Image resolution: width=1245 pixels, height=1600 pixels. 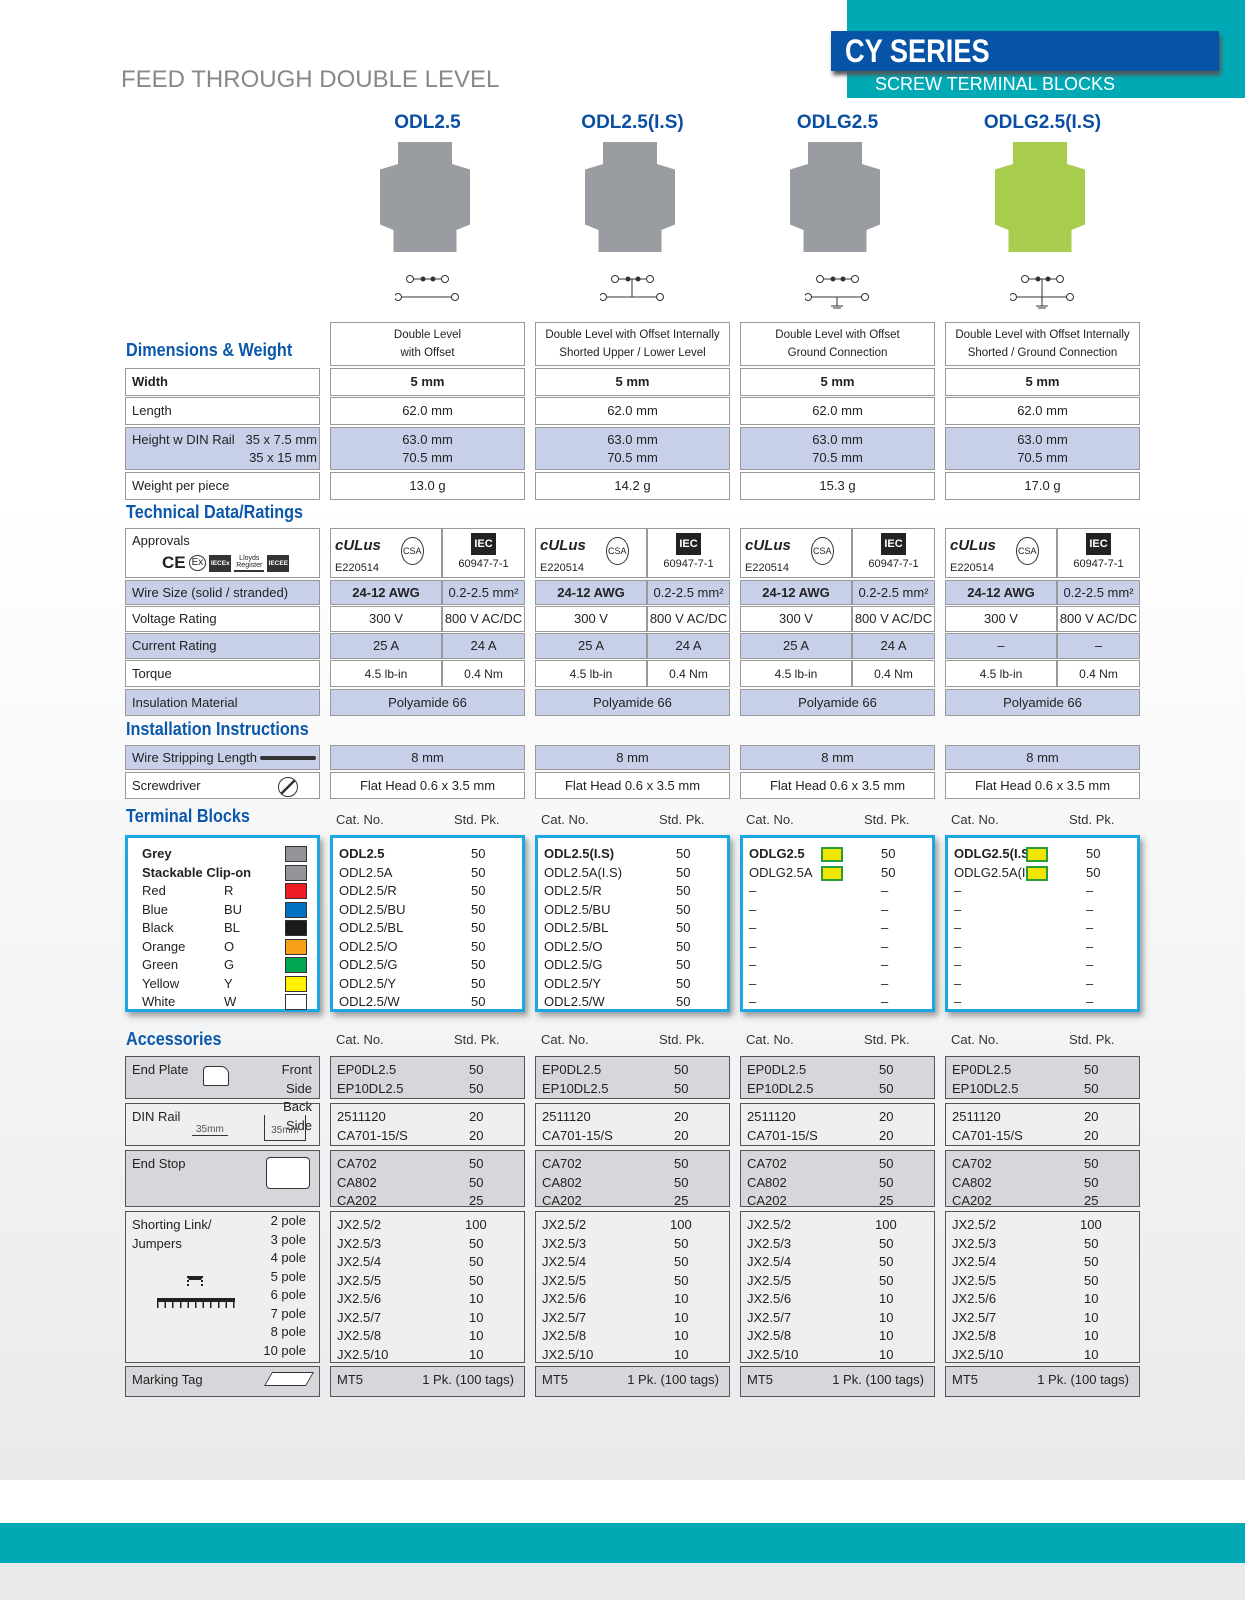 I want to click on cat-no: JX2.5/7, so click(x=974, y=1317).